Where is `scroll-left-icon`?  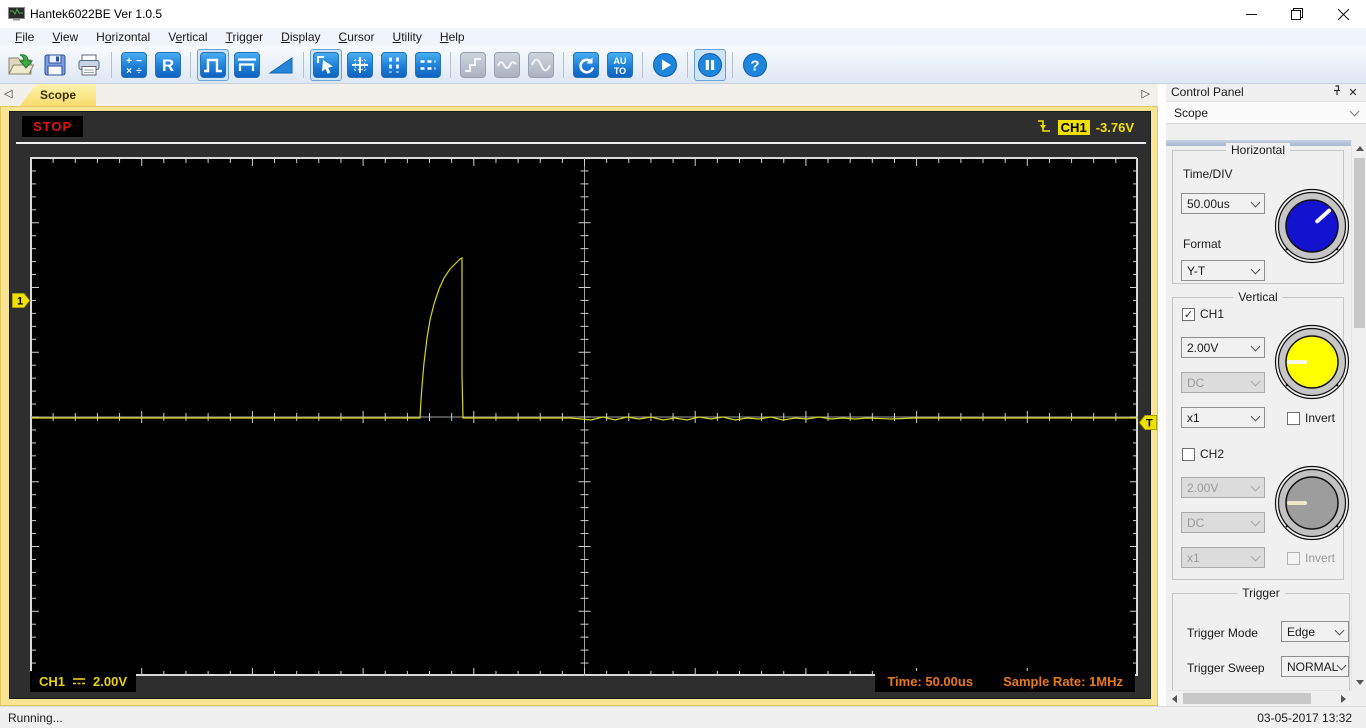 scroll-left-icon is located at coordinates (1174, 699).